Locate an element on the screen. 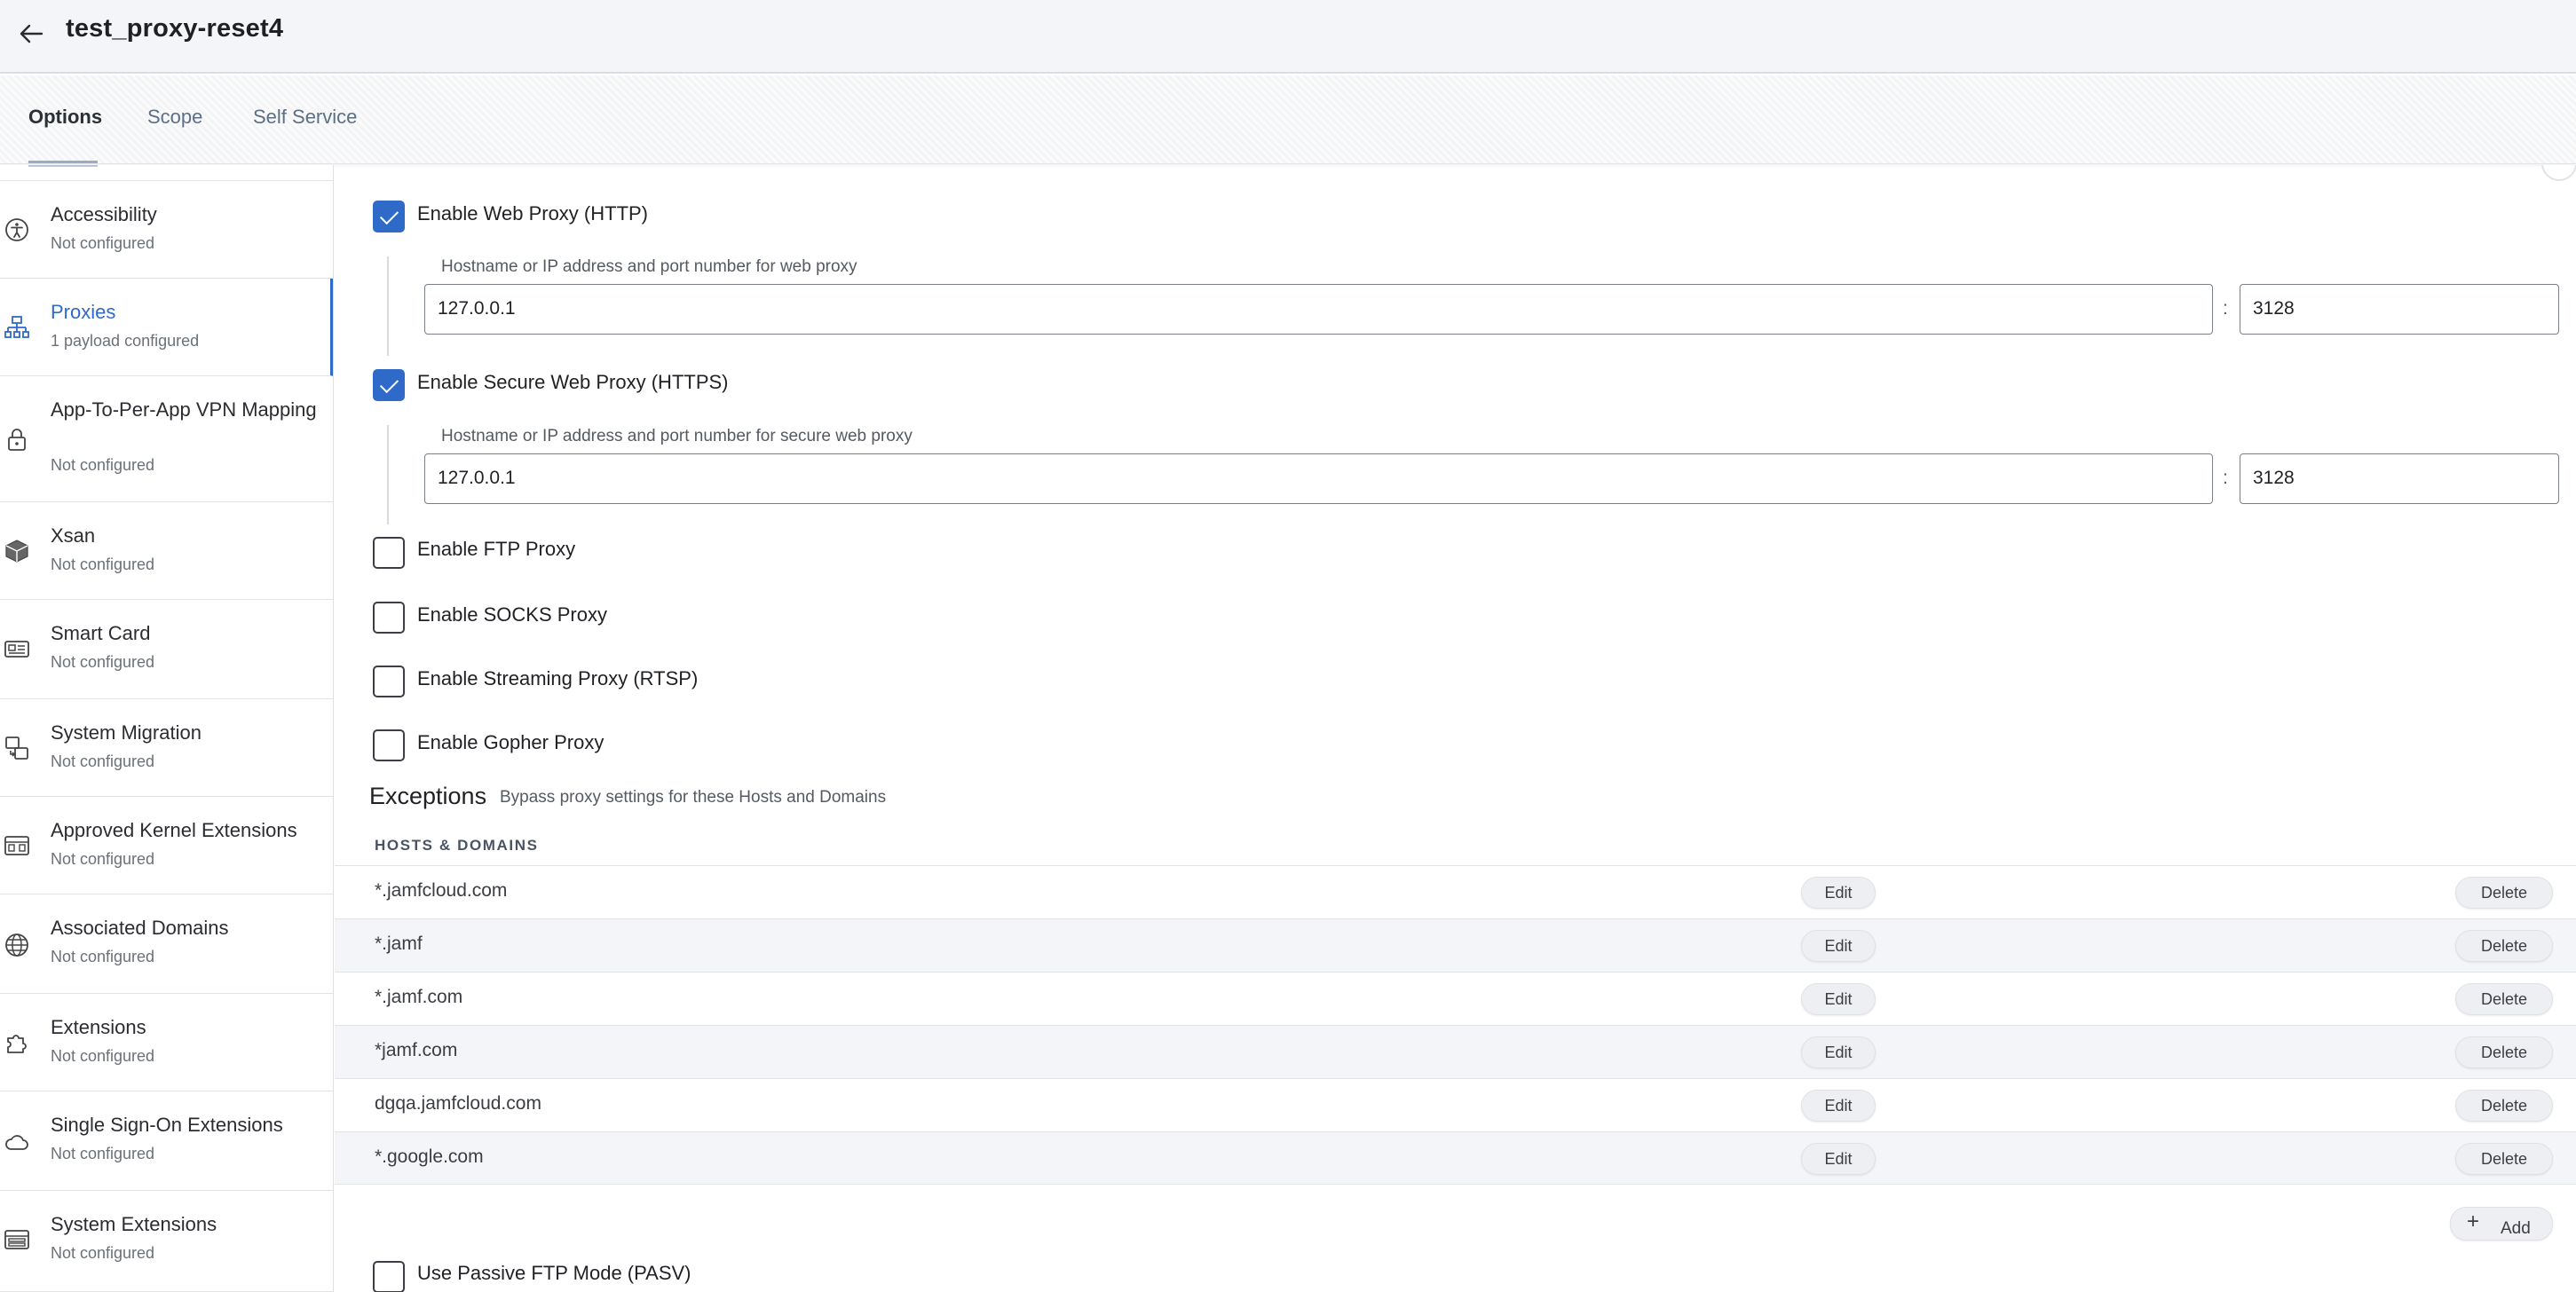 This screenshot has width=2576, height=1292. host-domain-value: dgqa.jamfcloud.com is located at coordinates (458, 1103).